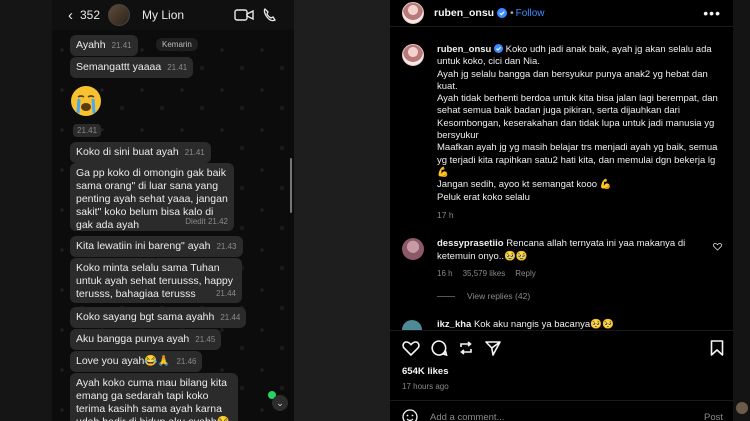 This screenshot has height=421, width=750. What do you see at coordinates (464, 13) in the screenshot?
I see `post-username: ruben_onsu` at bounding box center [464, 13].